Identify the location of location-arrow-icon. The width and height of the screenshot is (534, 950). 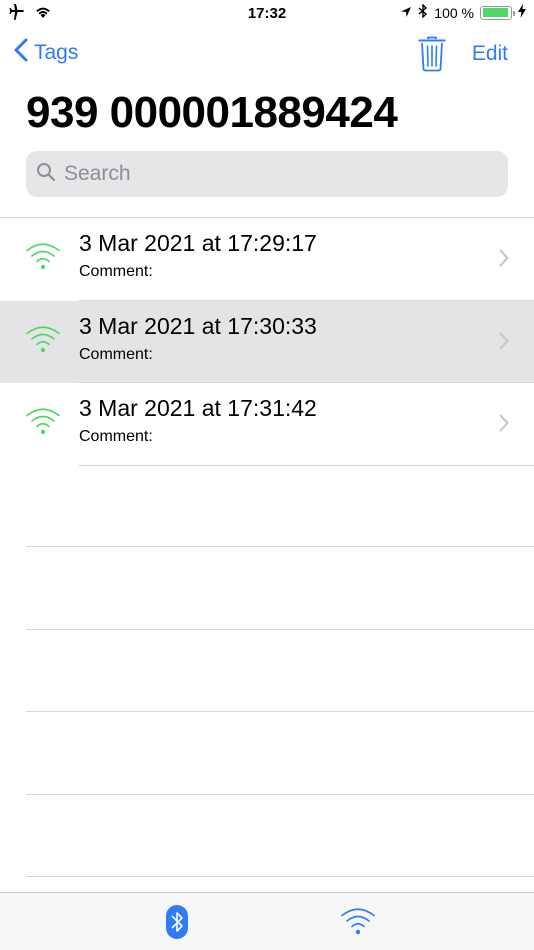
(406, 13).